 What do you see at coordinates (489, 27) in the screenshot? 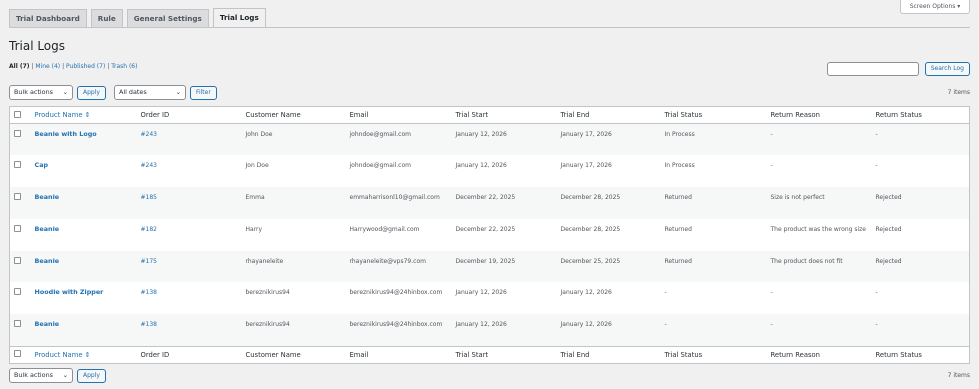
I see `tabs-divider` at bounding box center [489, 27].